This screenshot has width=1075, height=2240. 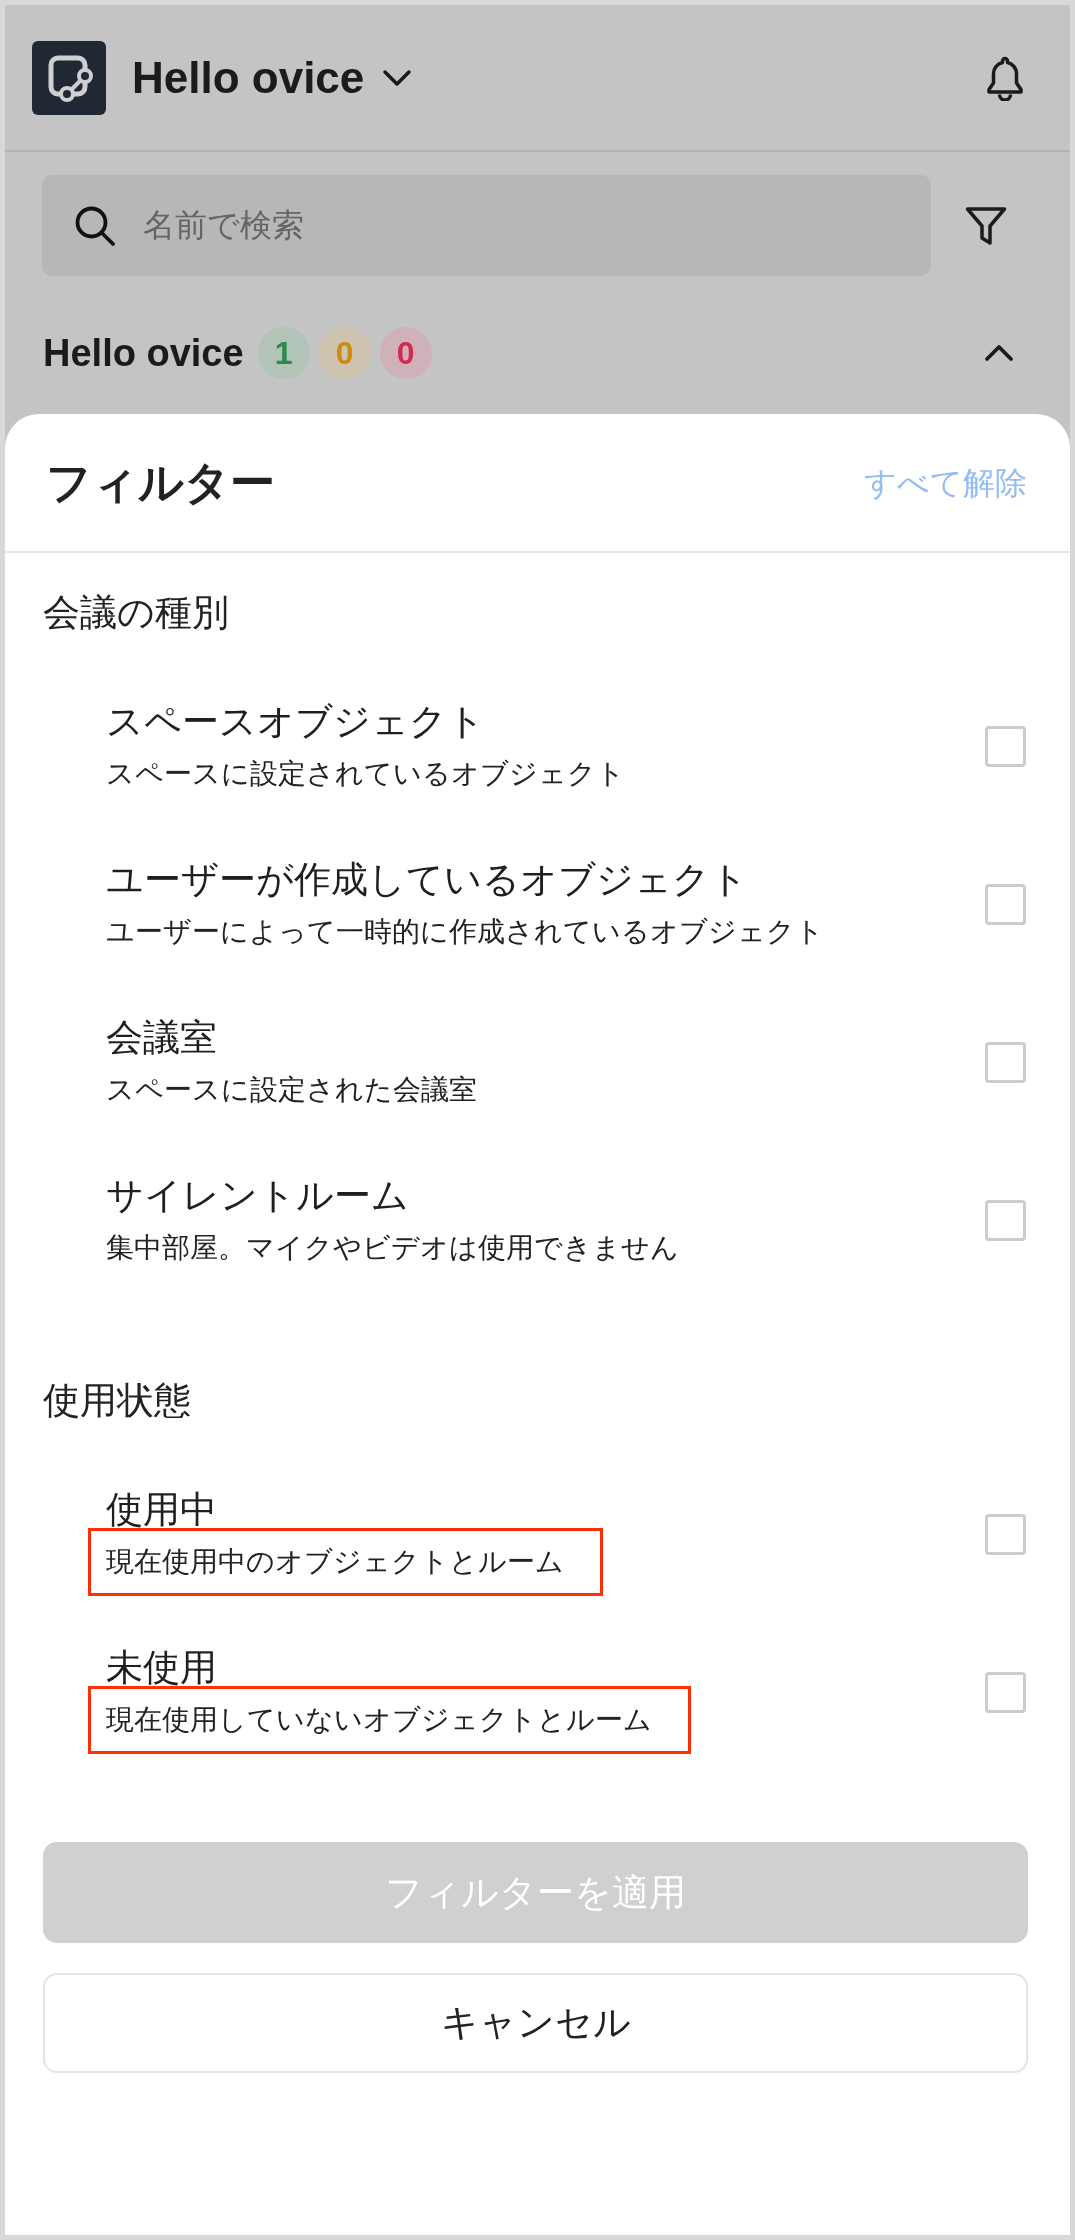 What do you see at coordinates (160, 482) in the screenshot?
I see `sheet-title: フィルター` at bounding box center [160, 482].